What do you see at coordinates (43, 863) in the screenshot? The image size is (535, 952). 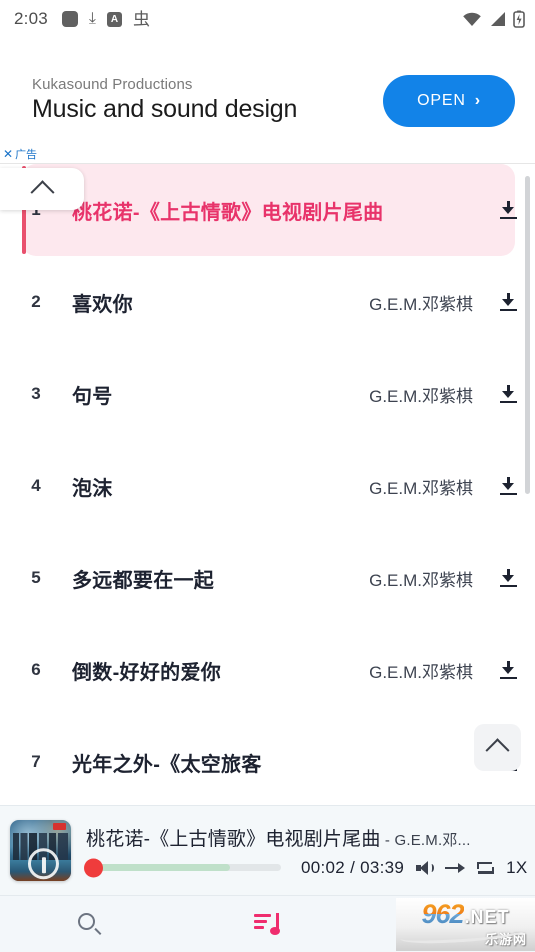 I see `cover-ring-overlay` at bounding box center [43, 863].